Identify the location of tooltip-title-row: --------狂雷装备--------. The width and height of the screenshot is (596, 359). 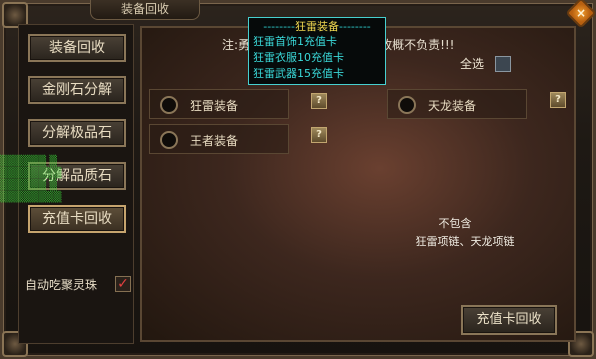
(317, 27).